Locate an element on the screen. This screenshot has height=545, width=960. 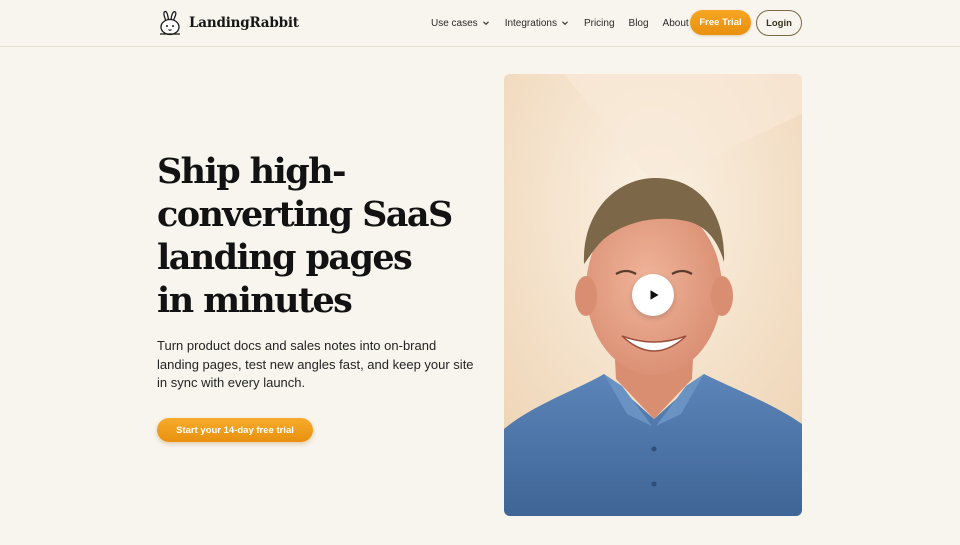
nav-item-use-cases: Use cases is located at coordinates (461, 23).